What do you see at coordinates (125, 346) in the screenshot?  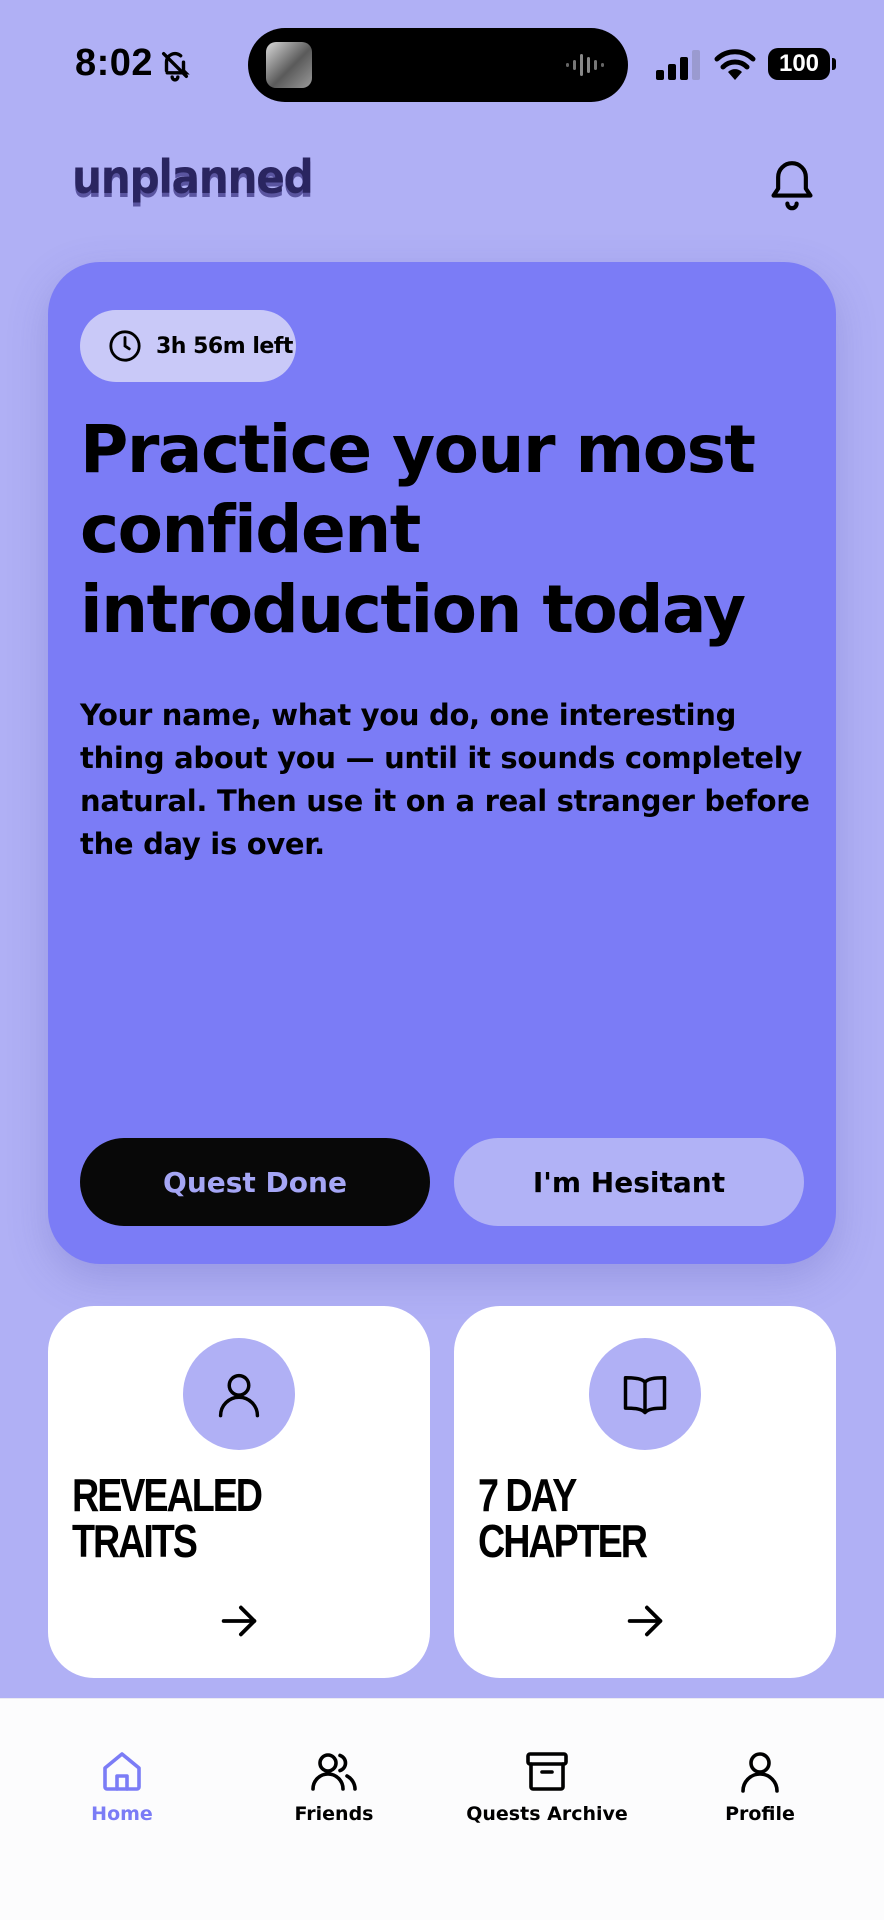 I see `clock-icon` at bounding box center [125, 346].